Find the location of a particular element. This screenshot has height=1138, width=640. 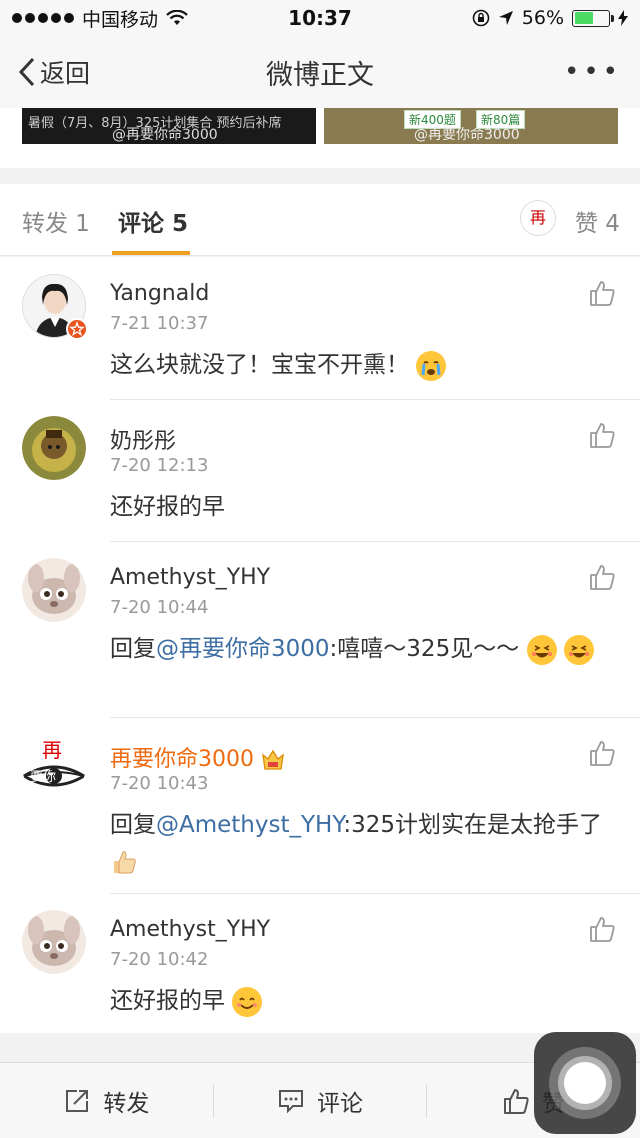

post-image-2: 新400题 新80篇 @再要你命3000 is located at coordinates (471, 126).